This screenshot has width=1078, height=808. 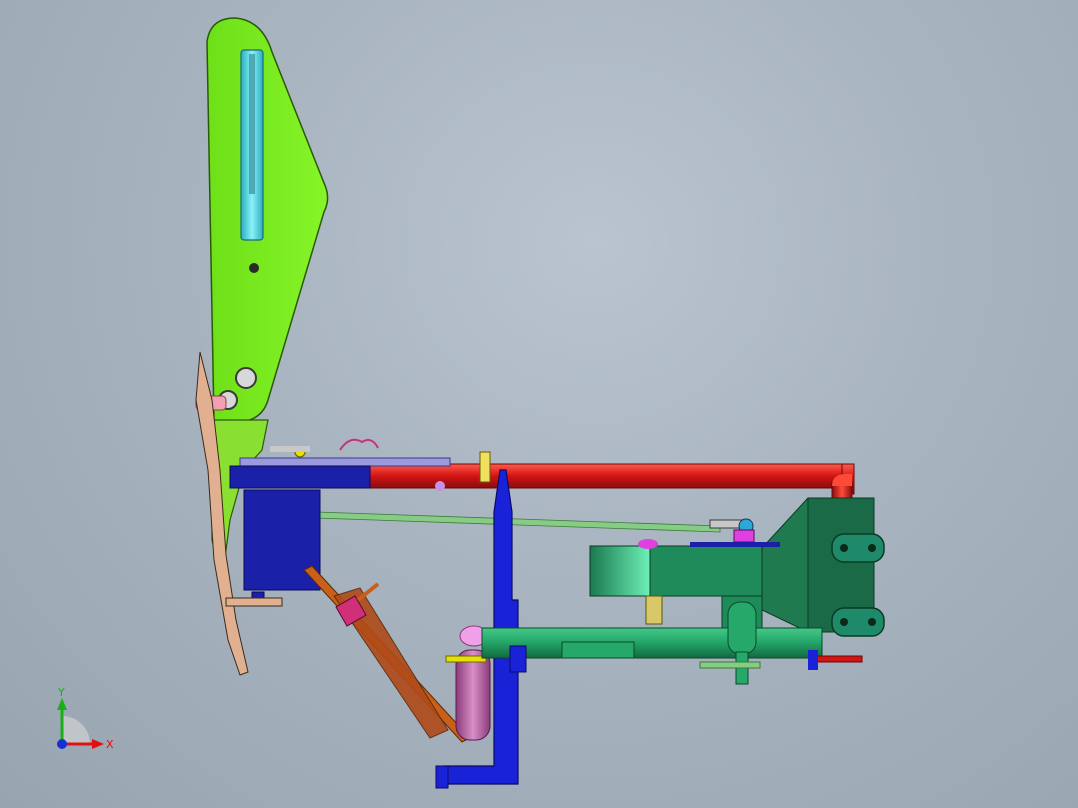 I want to click on guide-slot, so click(x=252, y=145).